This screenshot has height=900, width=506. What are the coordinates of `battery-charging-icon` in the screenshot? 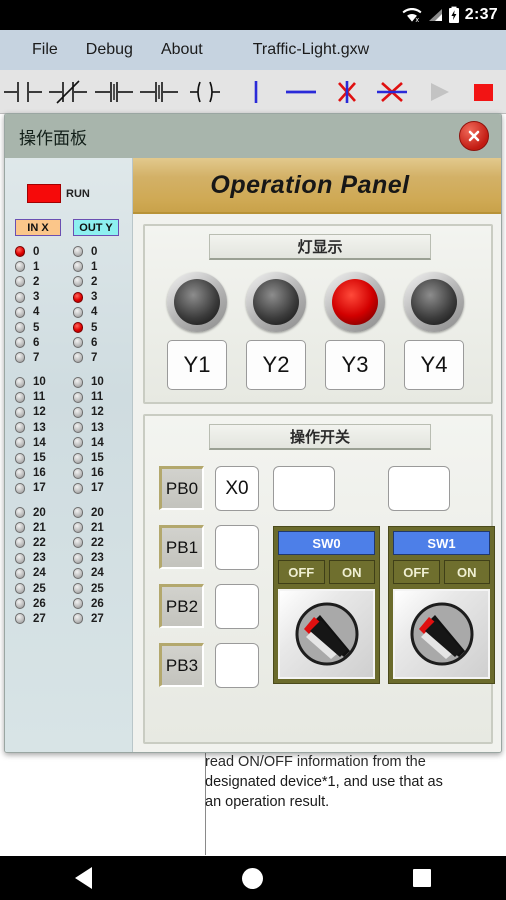 It's located at (454, 15).